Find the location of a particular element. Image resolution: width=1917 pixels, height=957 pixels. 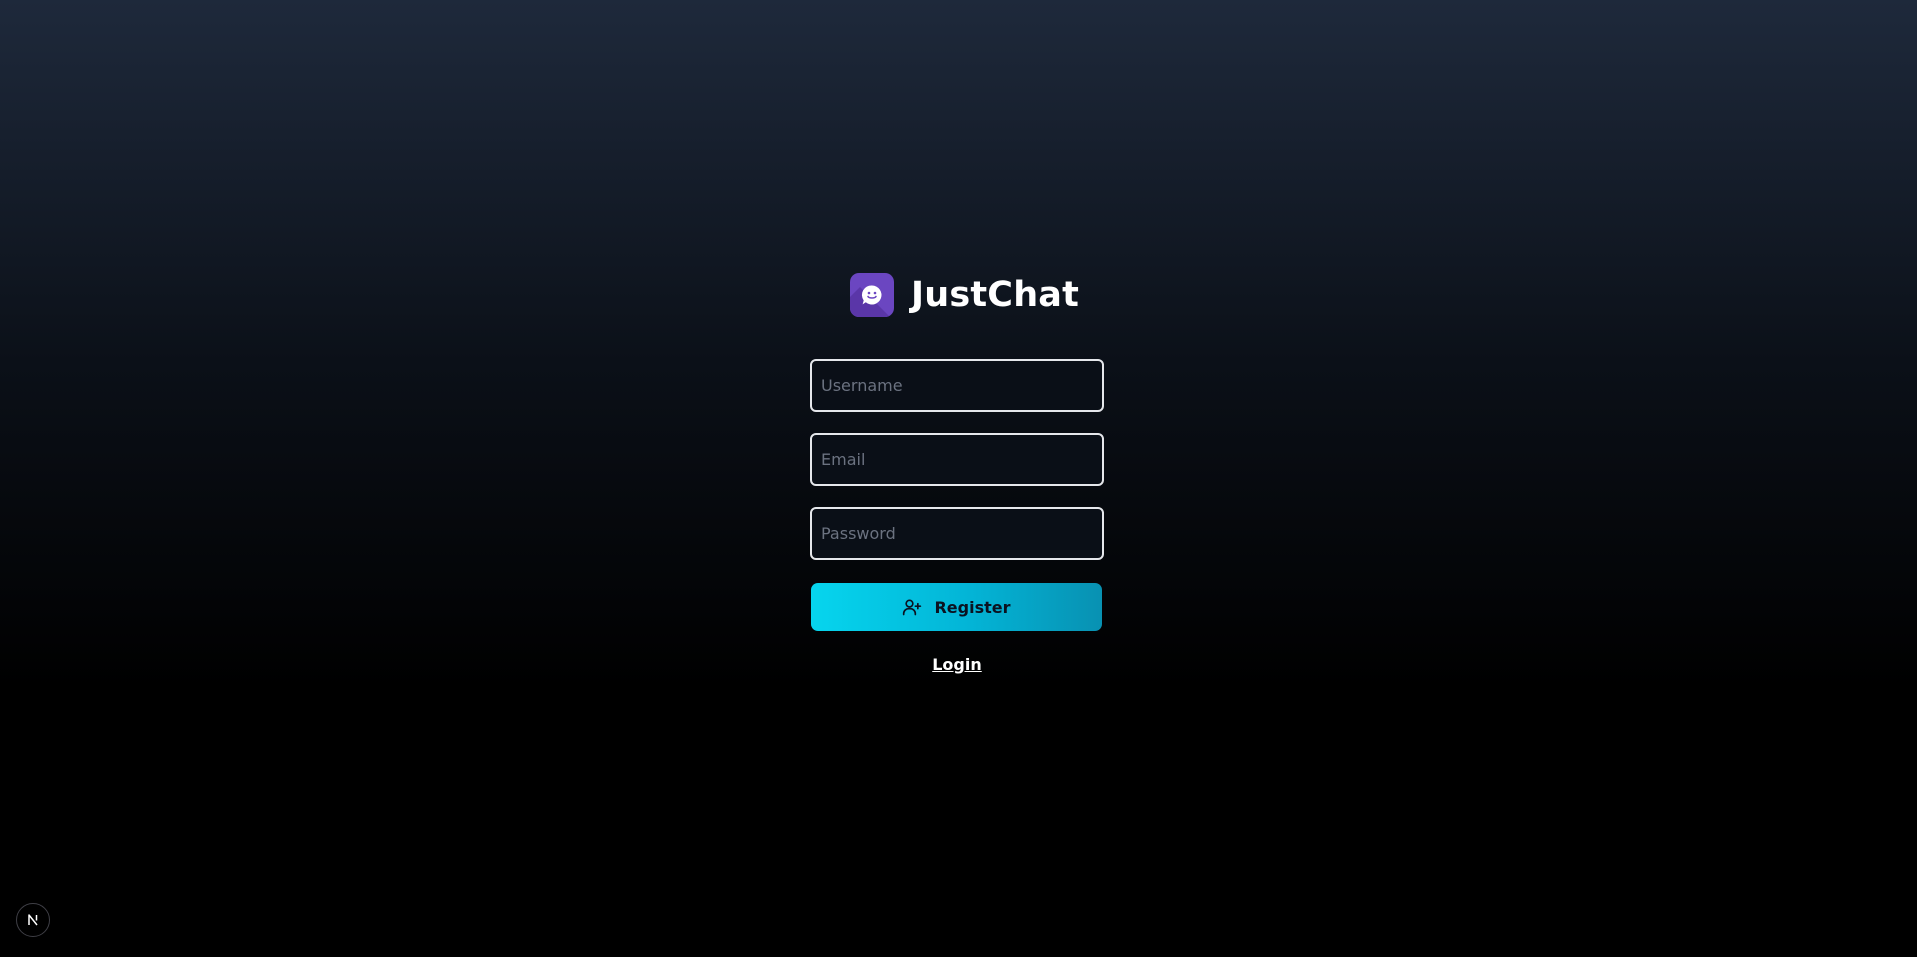

register-label: Register is located at coordinates (972, 607).